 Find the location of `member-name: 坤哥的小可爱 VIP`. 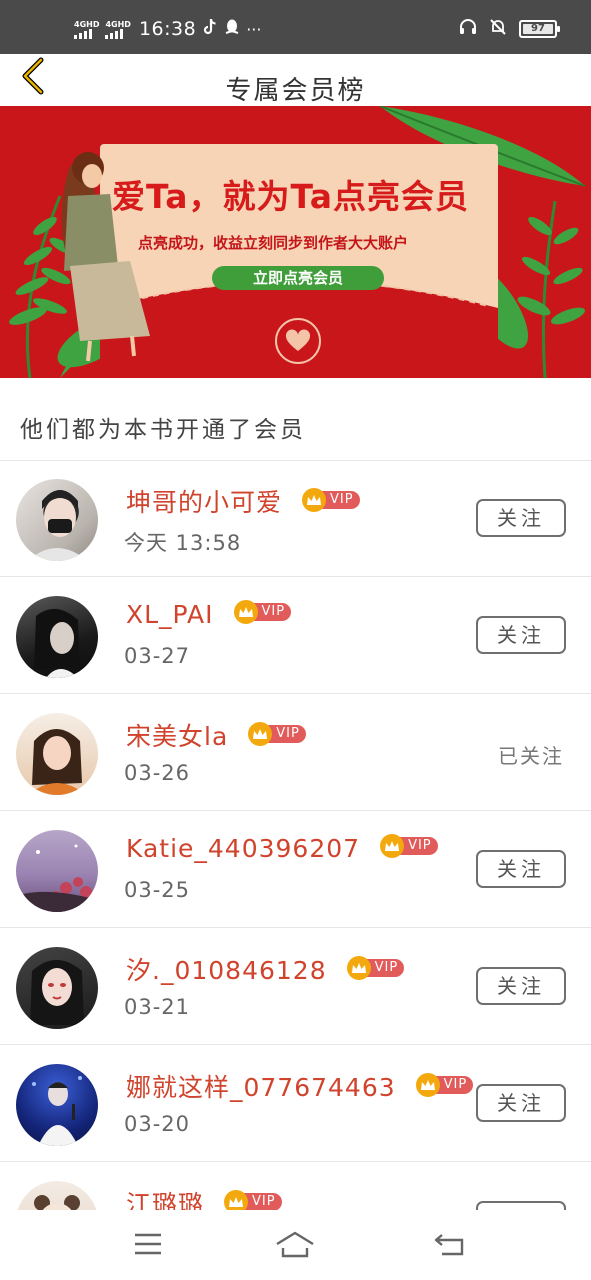

member-name: 坤哥的小可爱 VIP is located at coordinates (243, 501).